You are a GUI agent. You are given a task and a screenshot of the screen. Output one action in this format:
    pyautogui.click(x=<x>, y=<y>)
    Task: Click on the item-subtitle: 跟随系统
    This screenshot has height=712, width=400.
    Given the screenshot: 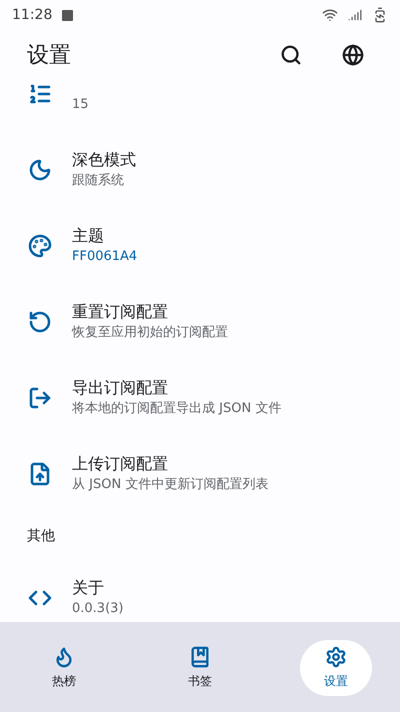 What is the action you would take?
    pyautogui.click(x=98, y=181)
    